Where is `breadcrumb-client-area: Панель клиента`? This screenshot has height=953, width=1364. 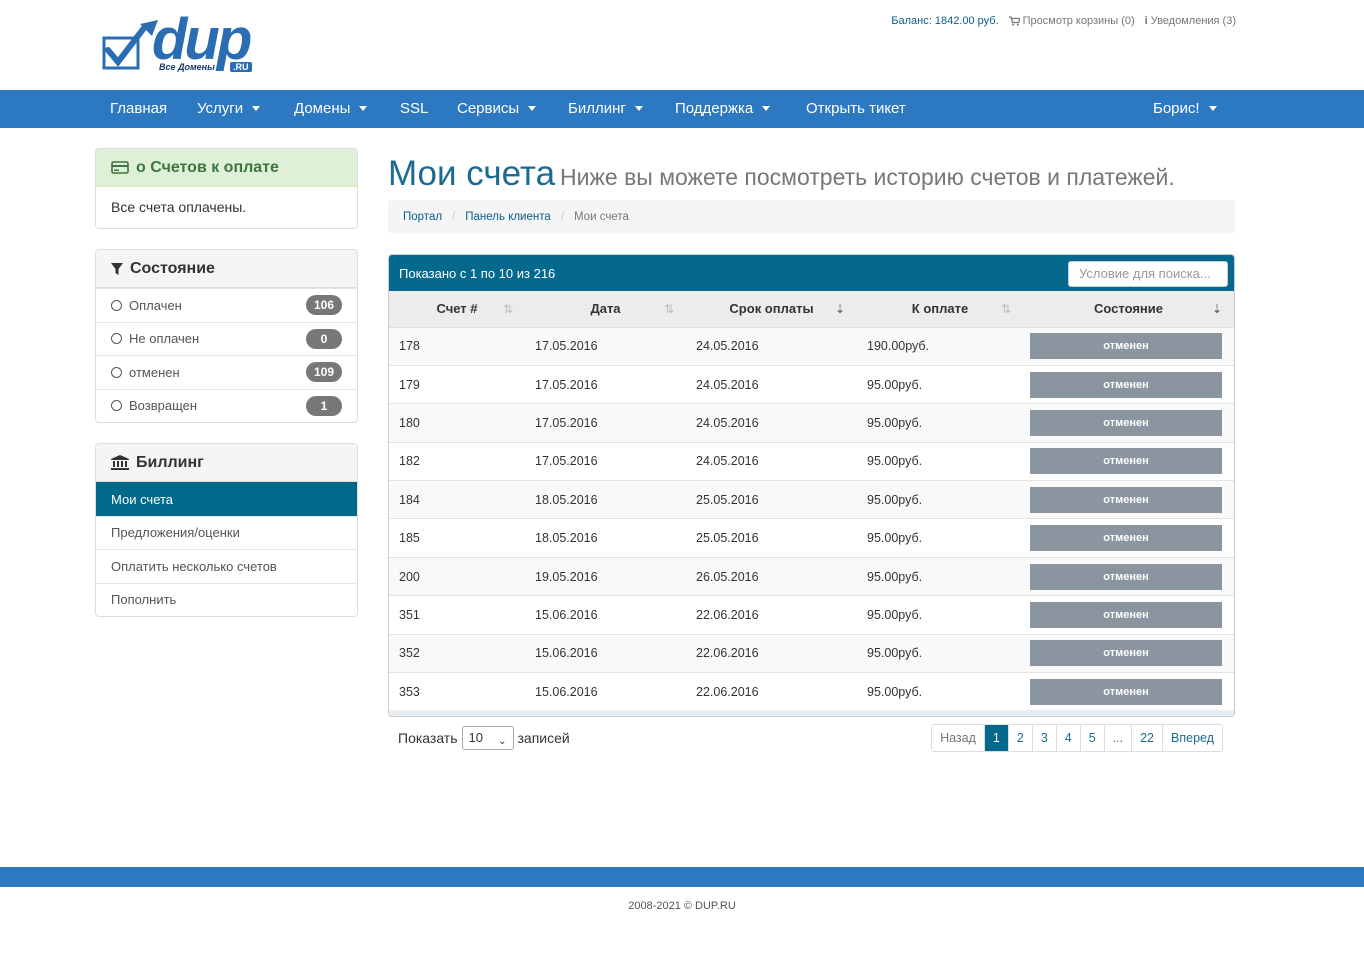
breadcrumb-client-area: Панель клиента is located at coordinates (508, 217).